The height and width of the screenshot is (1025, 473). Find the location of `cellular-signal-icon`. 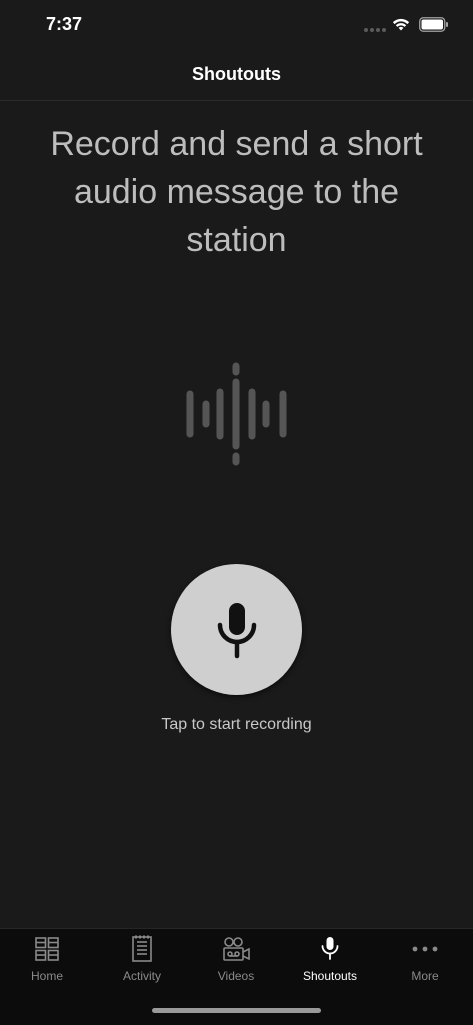

cellular-signal-icon is located at coordinates (375, 30).